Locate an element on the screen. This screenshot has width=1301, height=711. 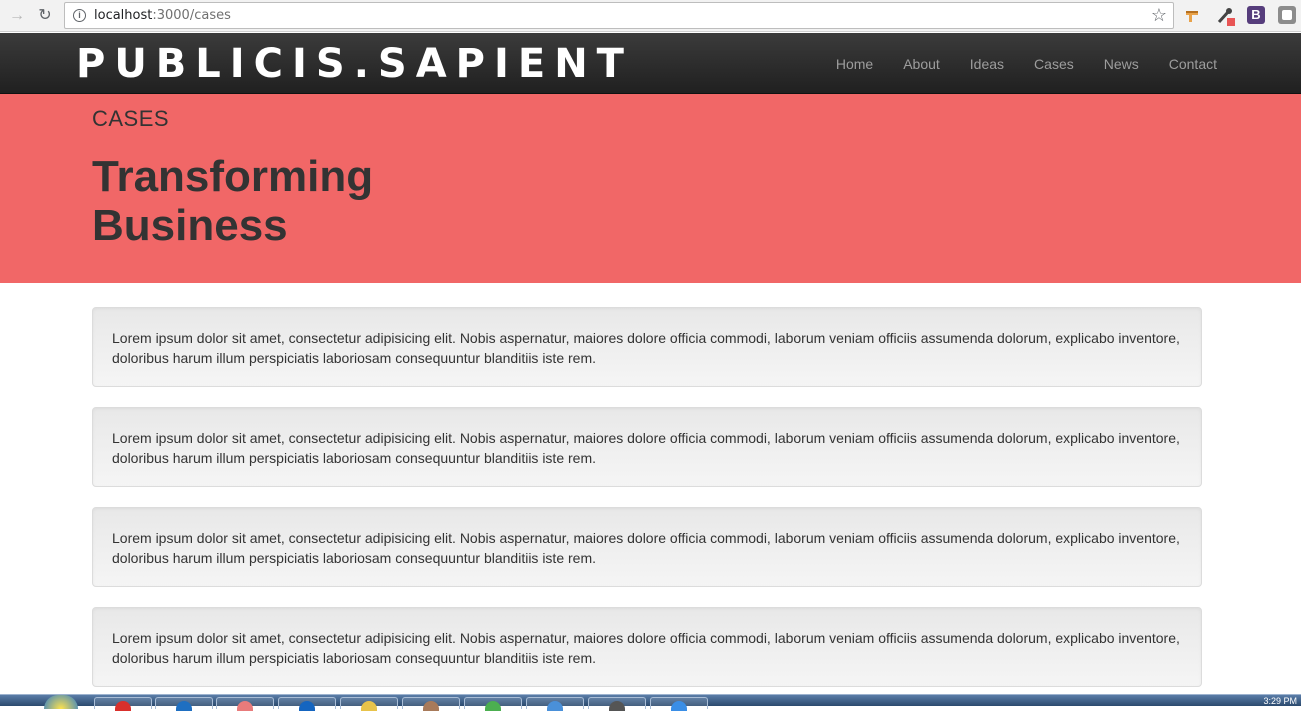
globe-icon is located at coordinates (679, 706).